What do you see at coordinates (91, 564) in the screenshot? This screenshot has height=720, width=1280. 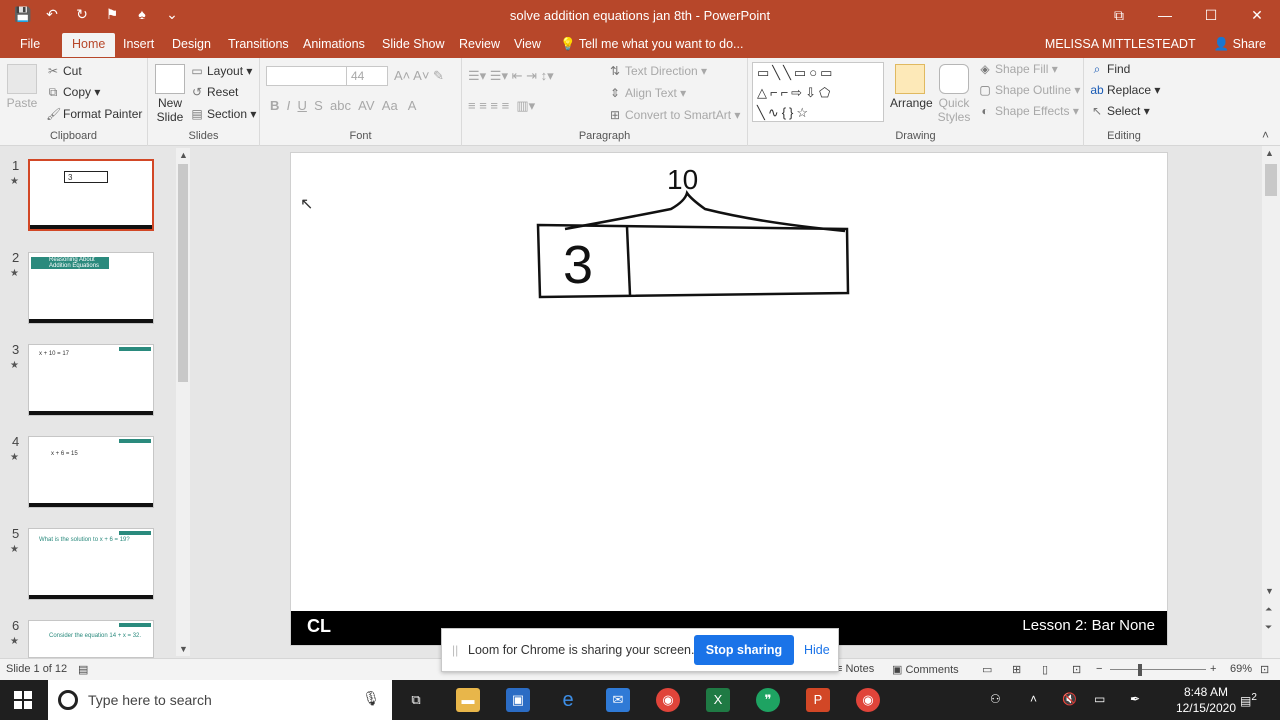 I see `slide-thumbnail-5: What is the solution to x + 6 = 19?` at bounding box center [91, 564].